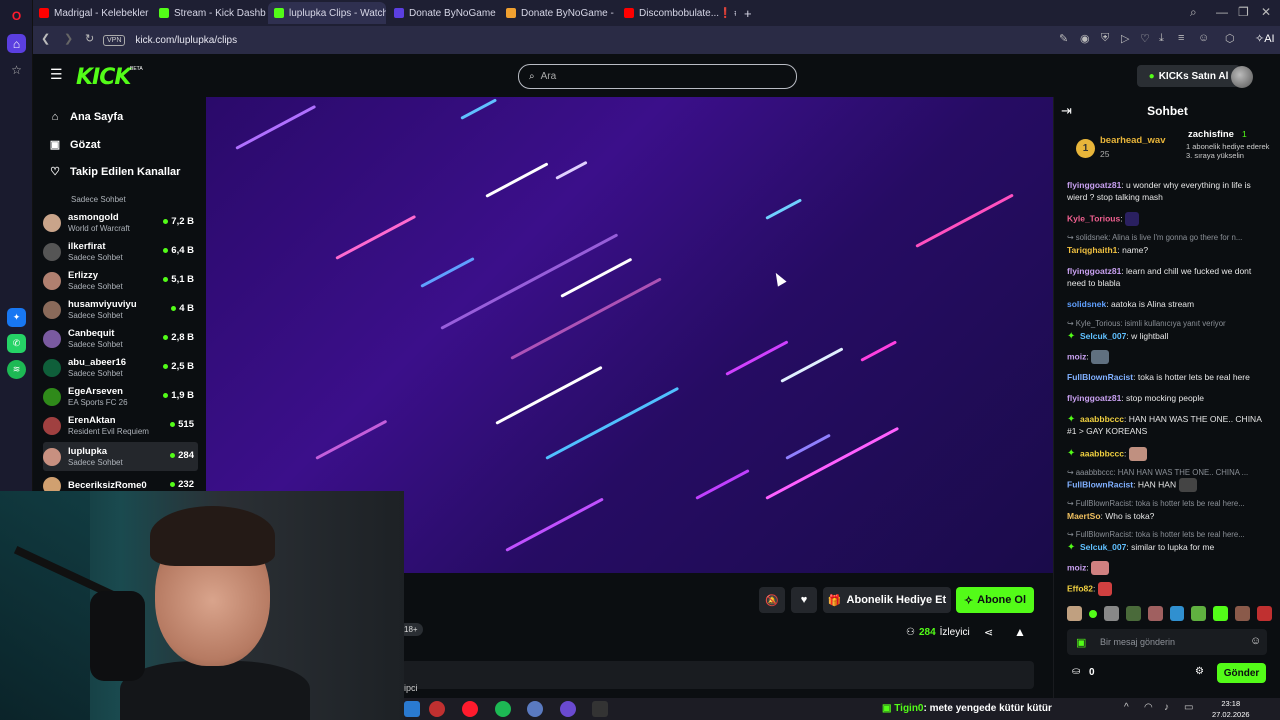 Image resolution: width=1280 pixels, height=720 pixels. I want to click on buy-kicks-button: ● KICKs Satın Al, so click(1188, 76).